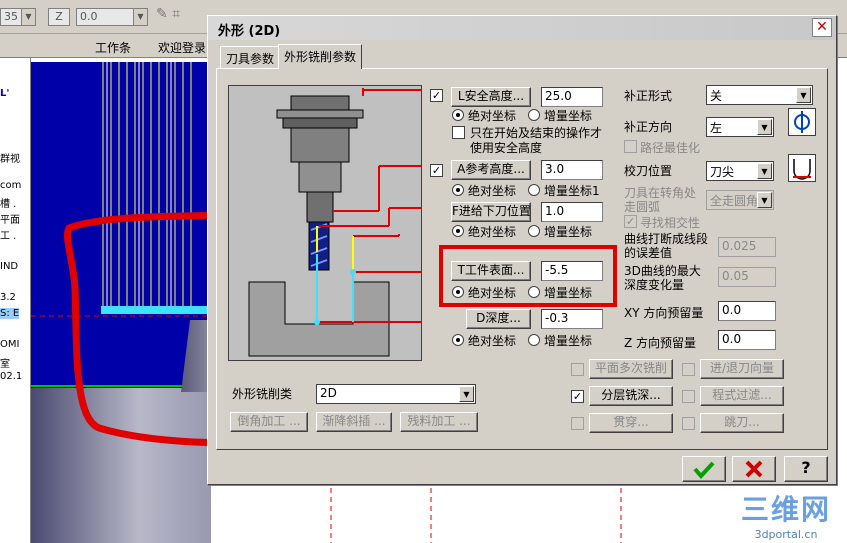  What do you see at coordinates (740, 171) in the screenshot?
I see `tip-comp-select: 刀尖 ▼` at bounding box center [740, 171].